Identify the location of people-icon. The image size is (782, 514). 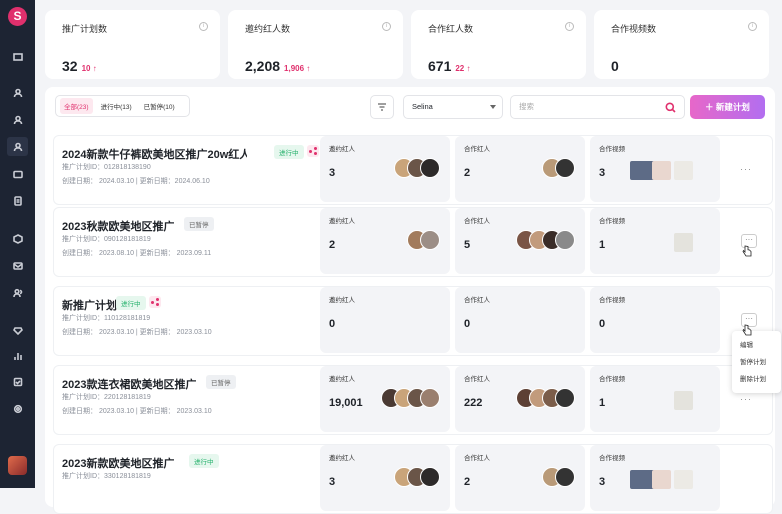
(17, 292).